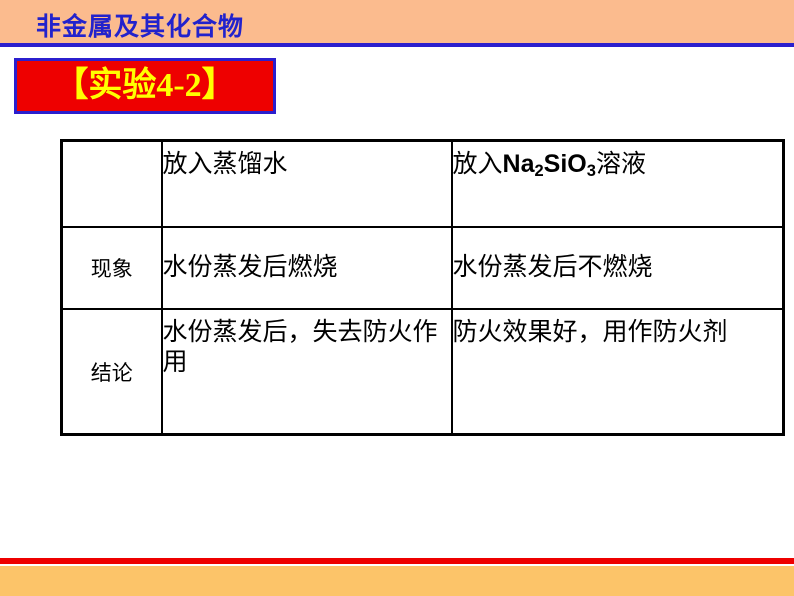 The image size is (794, 596). I want to click on footer-divider-line, so click(397, 561).